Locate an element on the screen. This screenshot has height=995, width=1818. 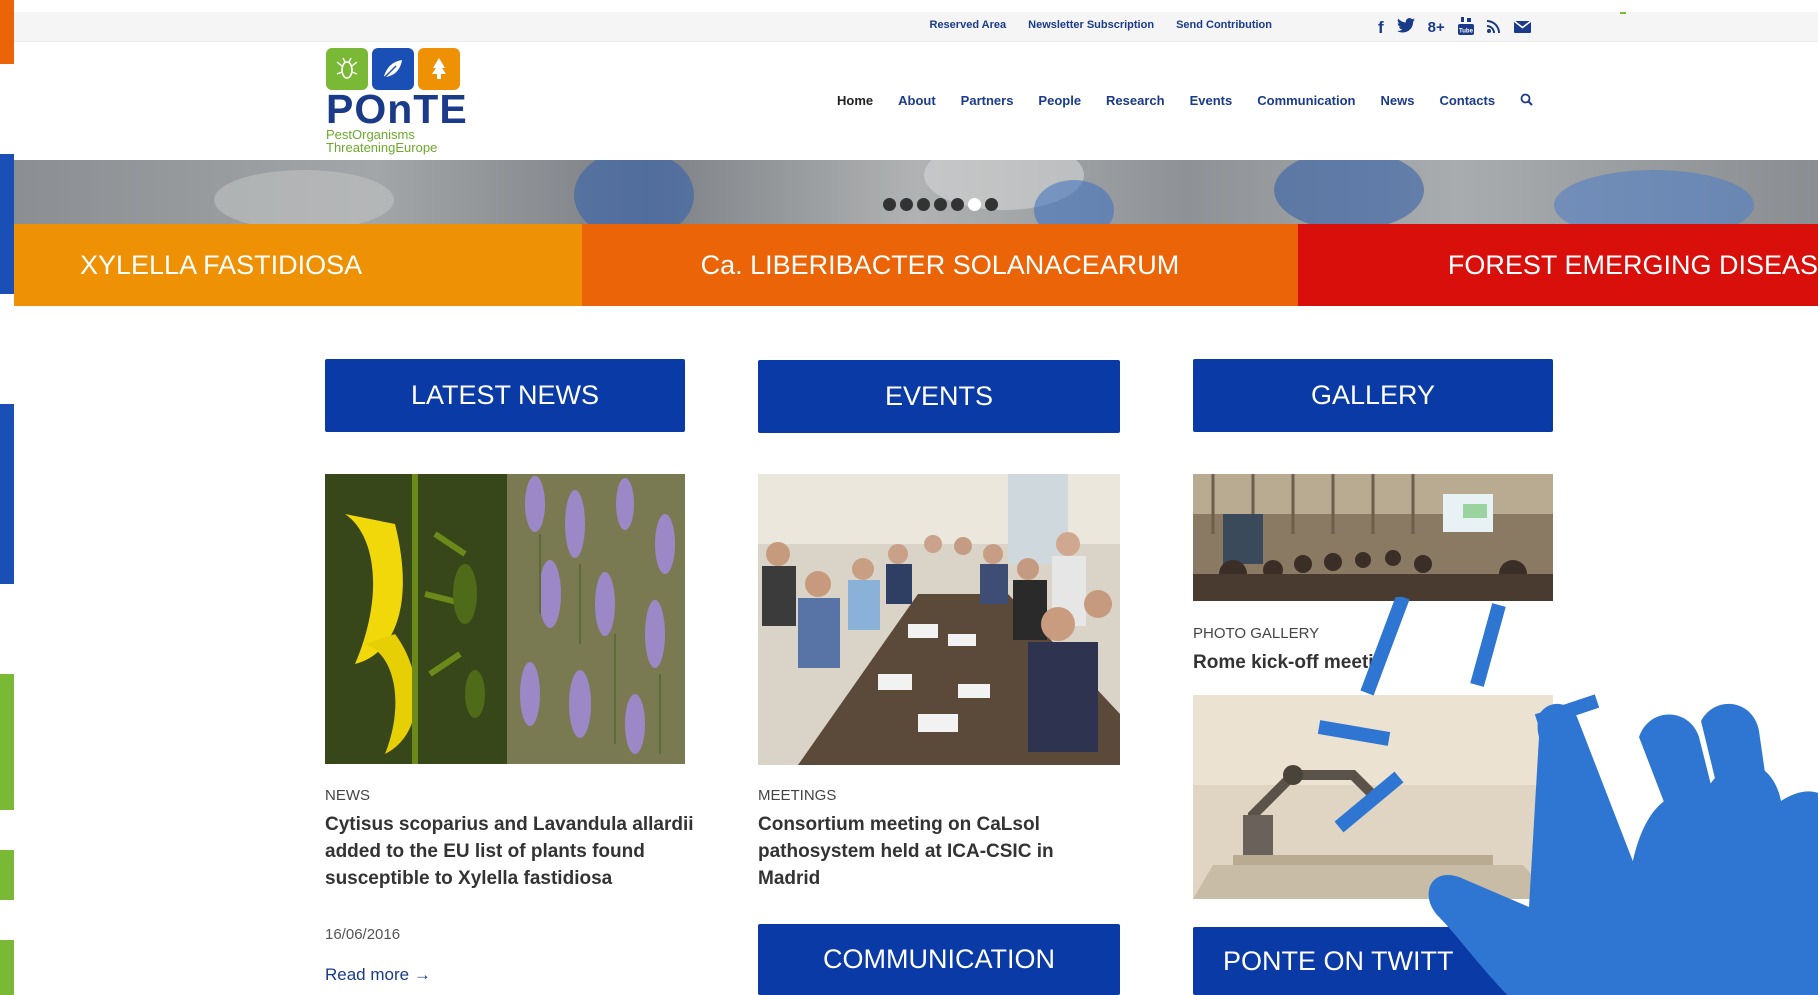
nav-news: News is located at coordinates (1397, 101).